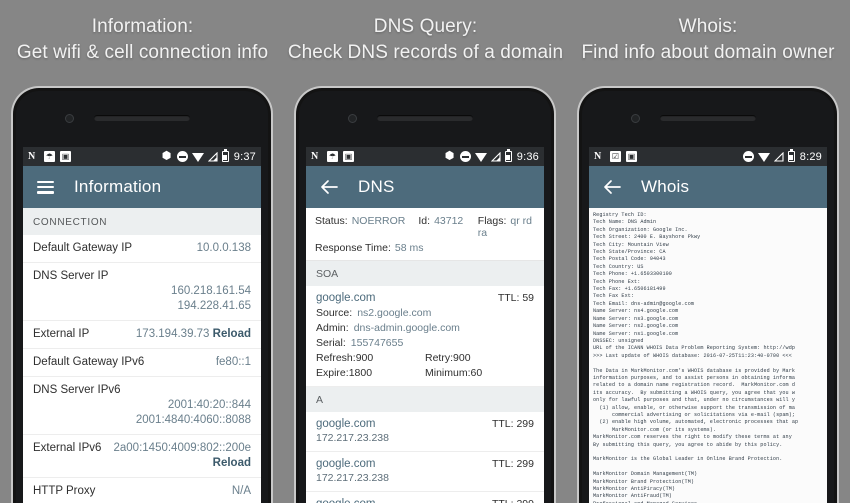  Describe the element at coordinates (360, 373) in the screenshot. I see `field-value: 1800` at that location.